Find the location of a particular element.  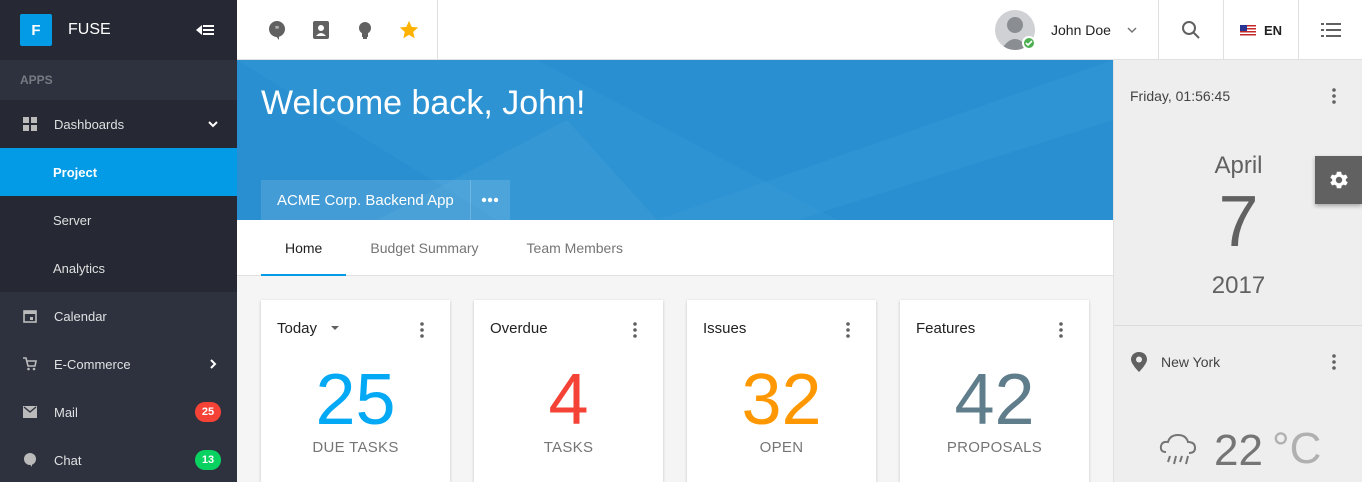

current-datetime: Friday, 01:56:45 is located at coordinates (1180, 96).